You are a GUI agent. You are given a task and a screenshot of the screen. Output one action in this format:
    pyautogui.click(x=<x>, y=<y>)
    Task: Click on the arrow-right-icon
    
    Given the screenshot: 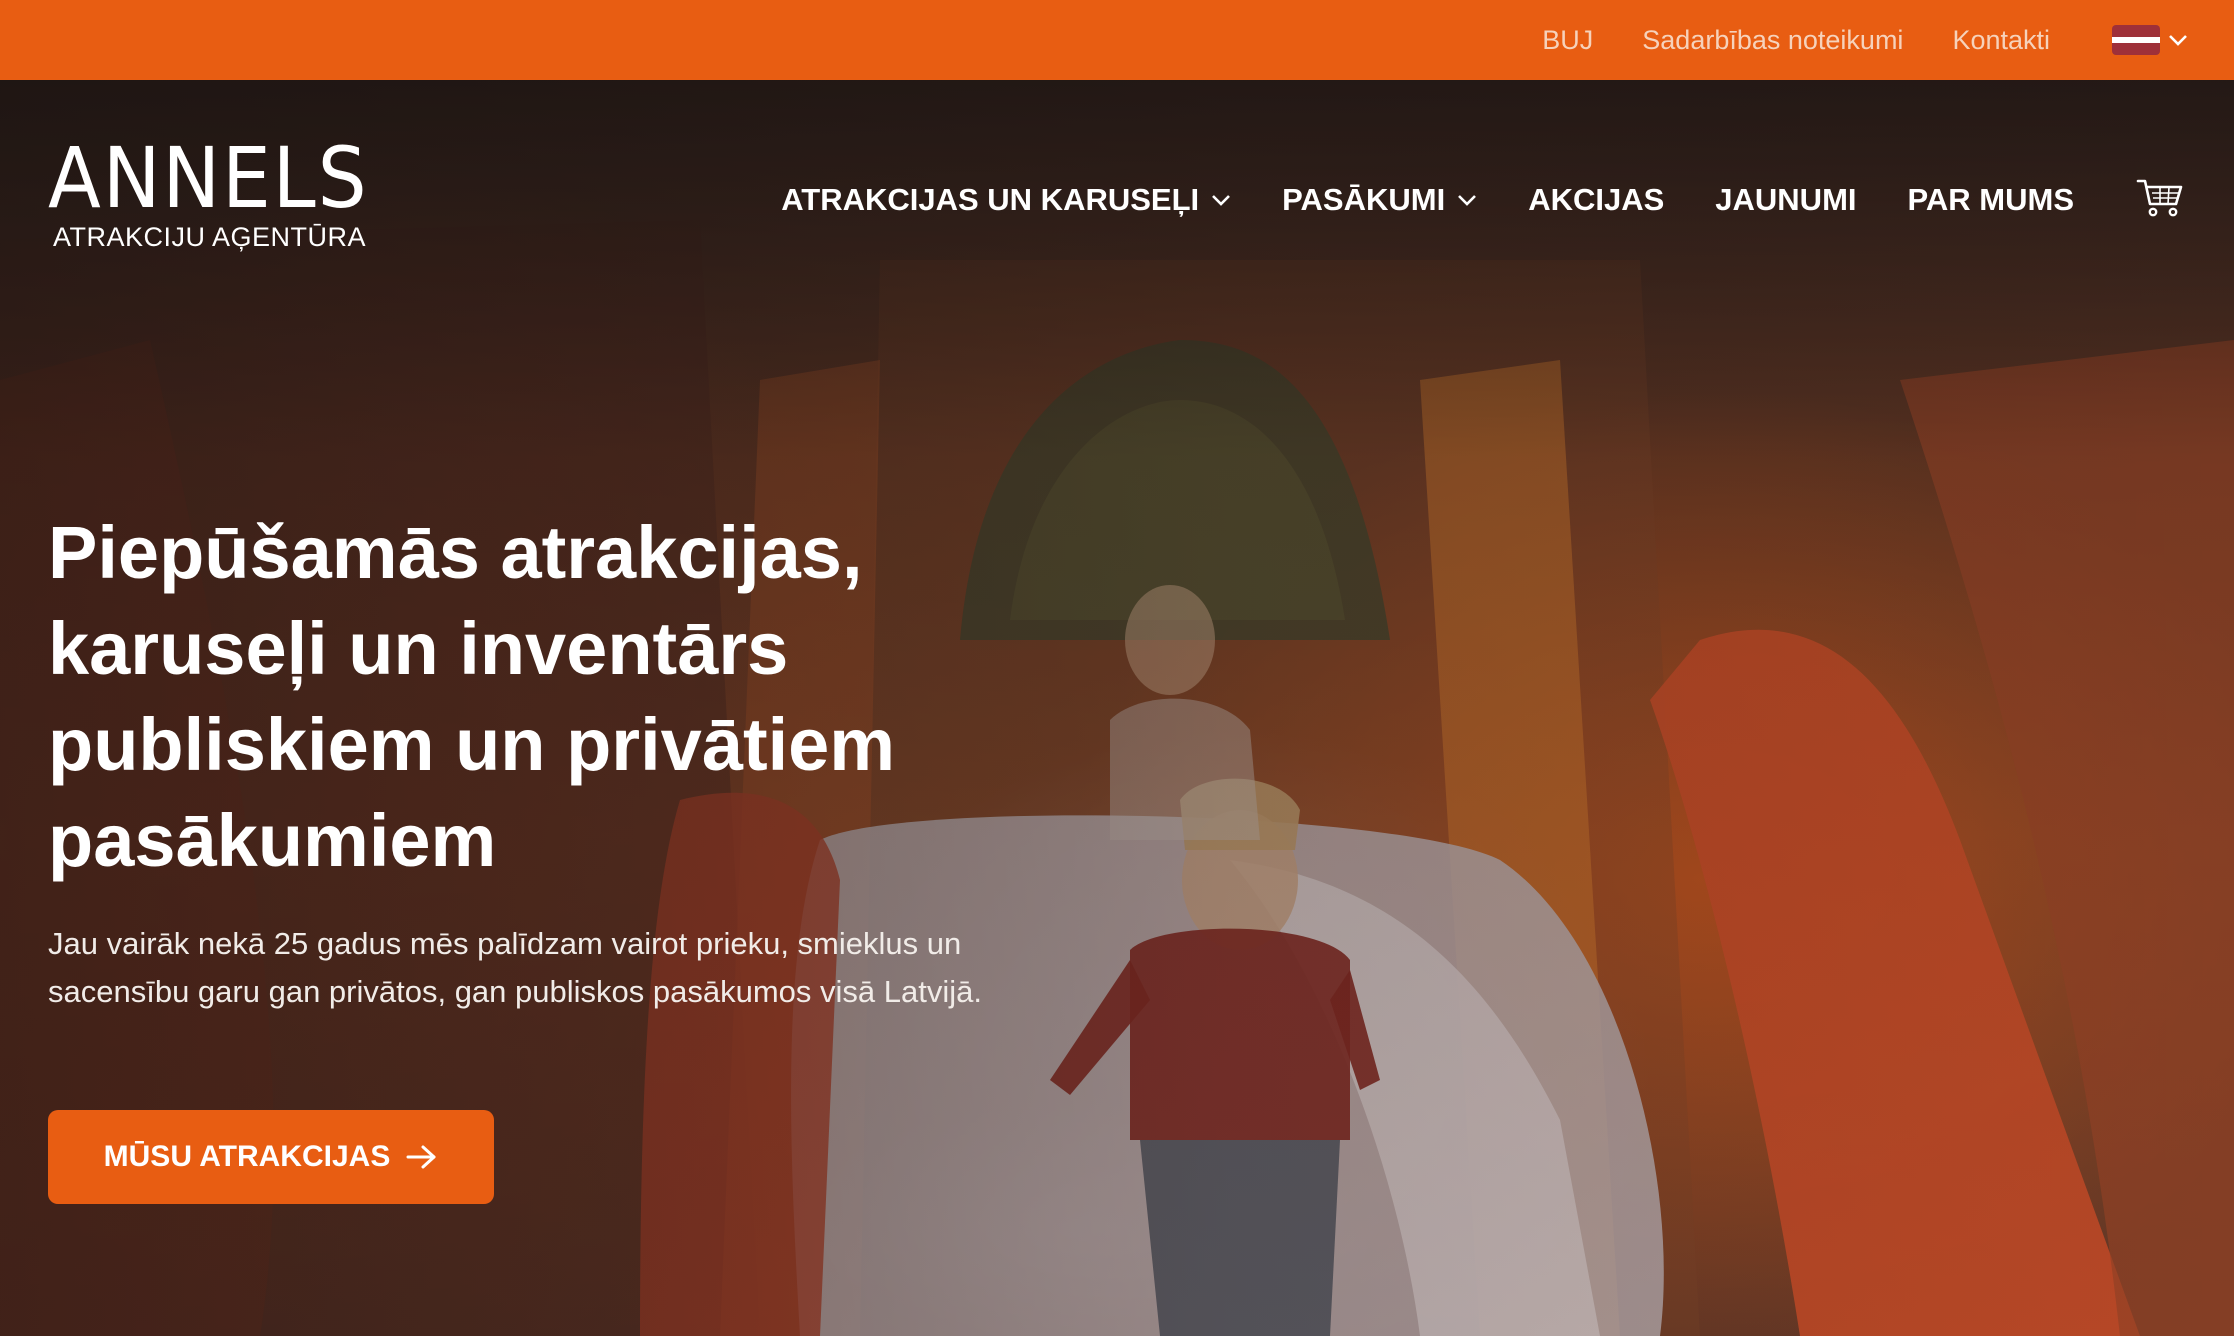 What is the action you would take?
    pyautogui.click(x=421, y=1157)
    